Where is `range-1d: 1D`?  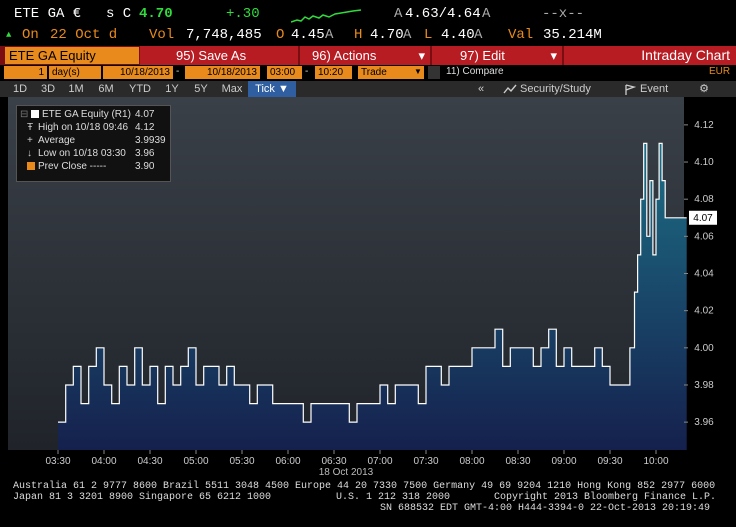
range-1d: 1D is located at coordinates (20, 89).